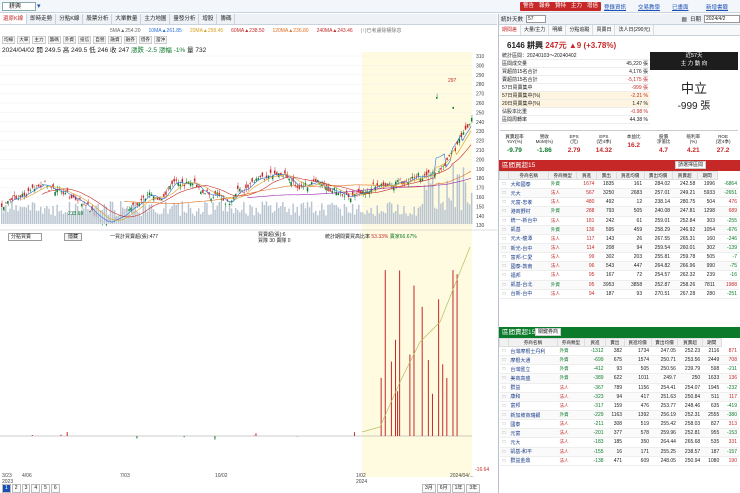 The height and width of the screenshot is (493, 740). What do you see at coordinates (593, 6) in the screenshot?
I see `top-button-4: 增倍` at bounding box center [593, 6].